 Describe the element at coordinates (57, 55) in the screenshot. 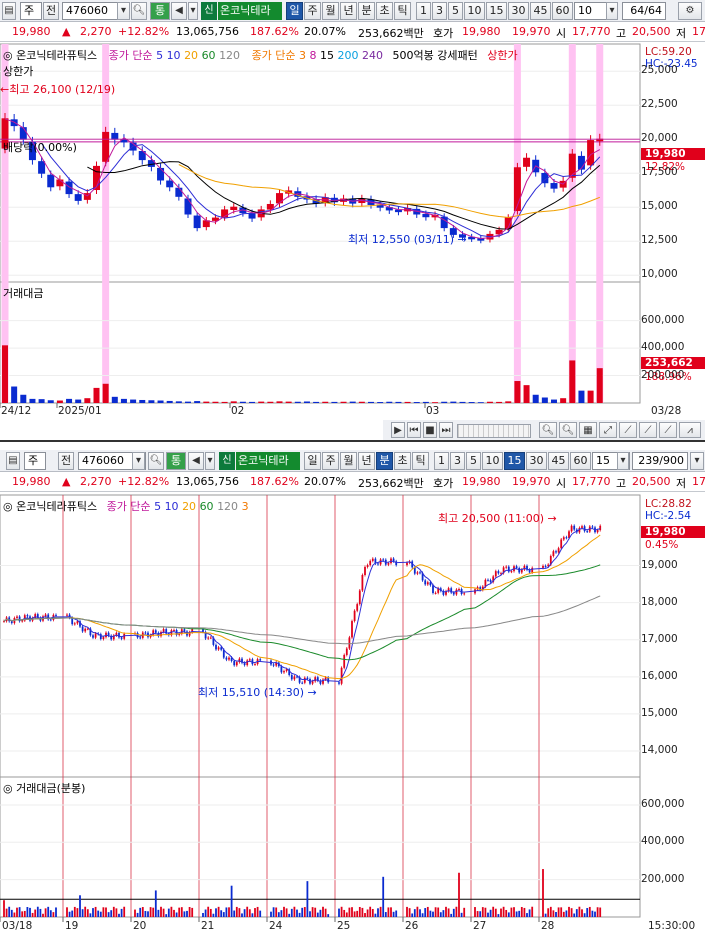

I see `legend-stock-name: 온코닉테라퓨틱스` at that location.